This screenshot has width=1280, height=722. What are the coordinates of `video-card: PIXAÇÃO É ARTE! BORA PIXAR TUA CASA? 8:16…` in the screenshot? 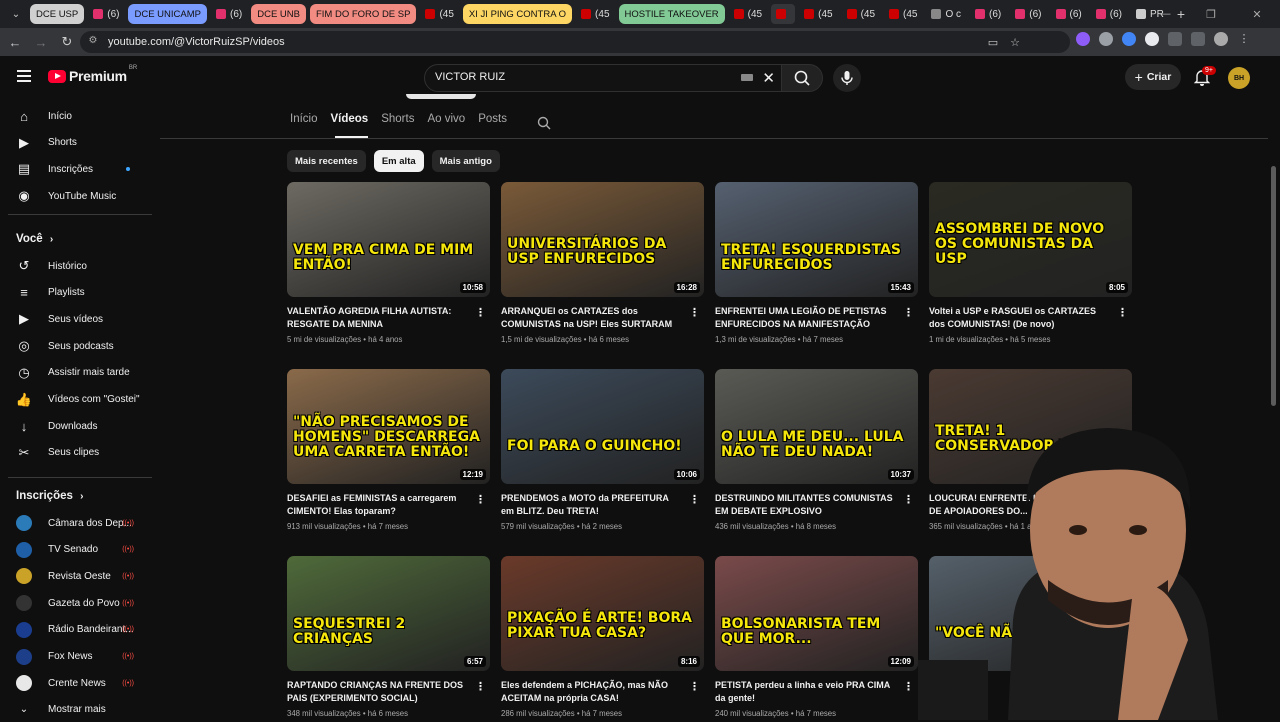 It's located at (602, 637).